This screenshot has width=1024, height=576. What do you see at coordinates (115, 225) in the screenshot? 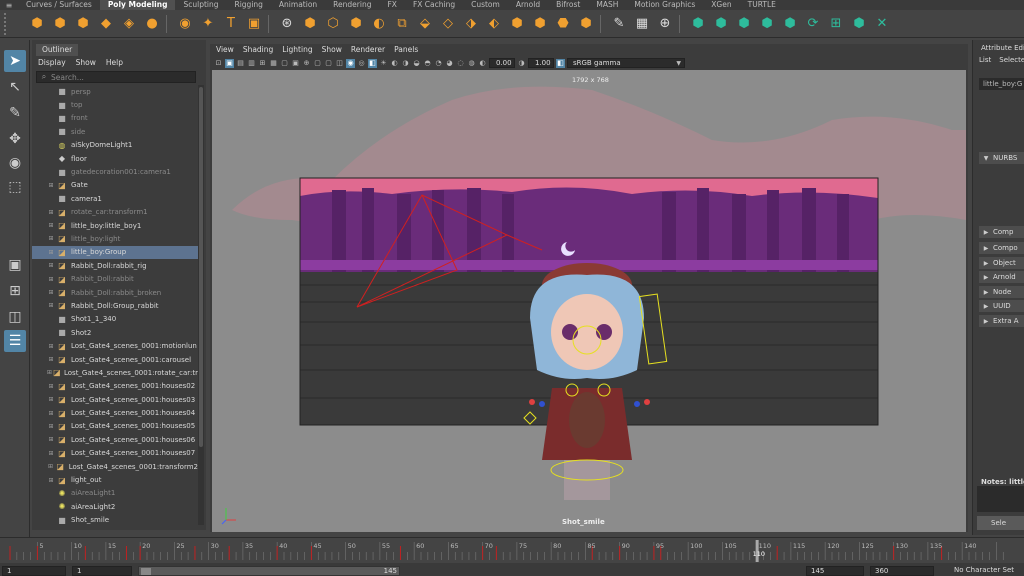
I see `outliner-item: ⊞ ◪ little_boy:little_boy1` at bounding box center [115, 225].